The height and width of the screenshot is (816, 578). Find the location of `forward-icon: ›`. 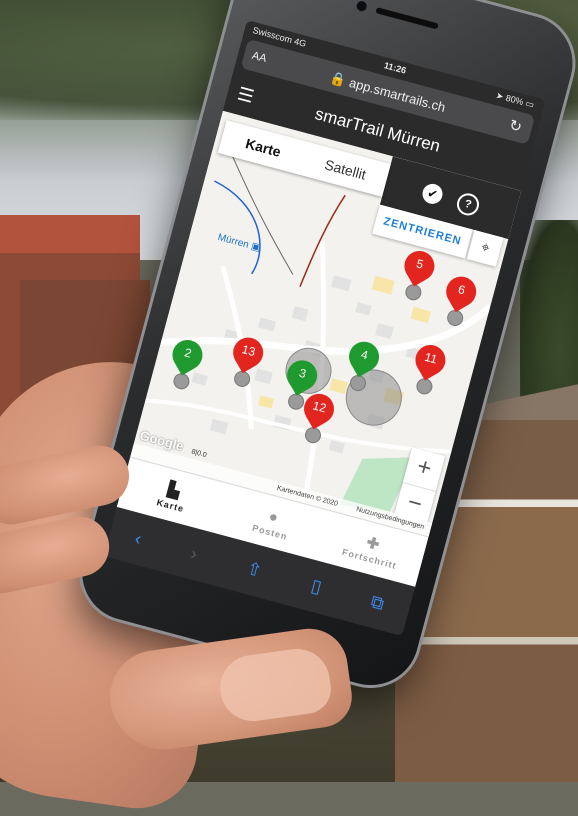

forward-icon: › is located at coordinates (194, 554).